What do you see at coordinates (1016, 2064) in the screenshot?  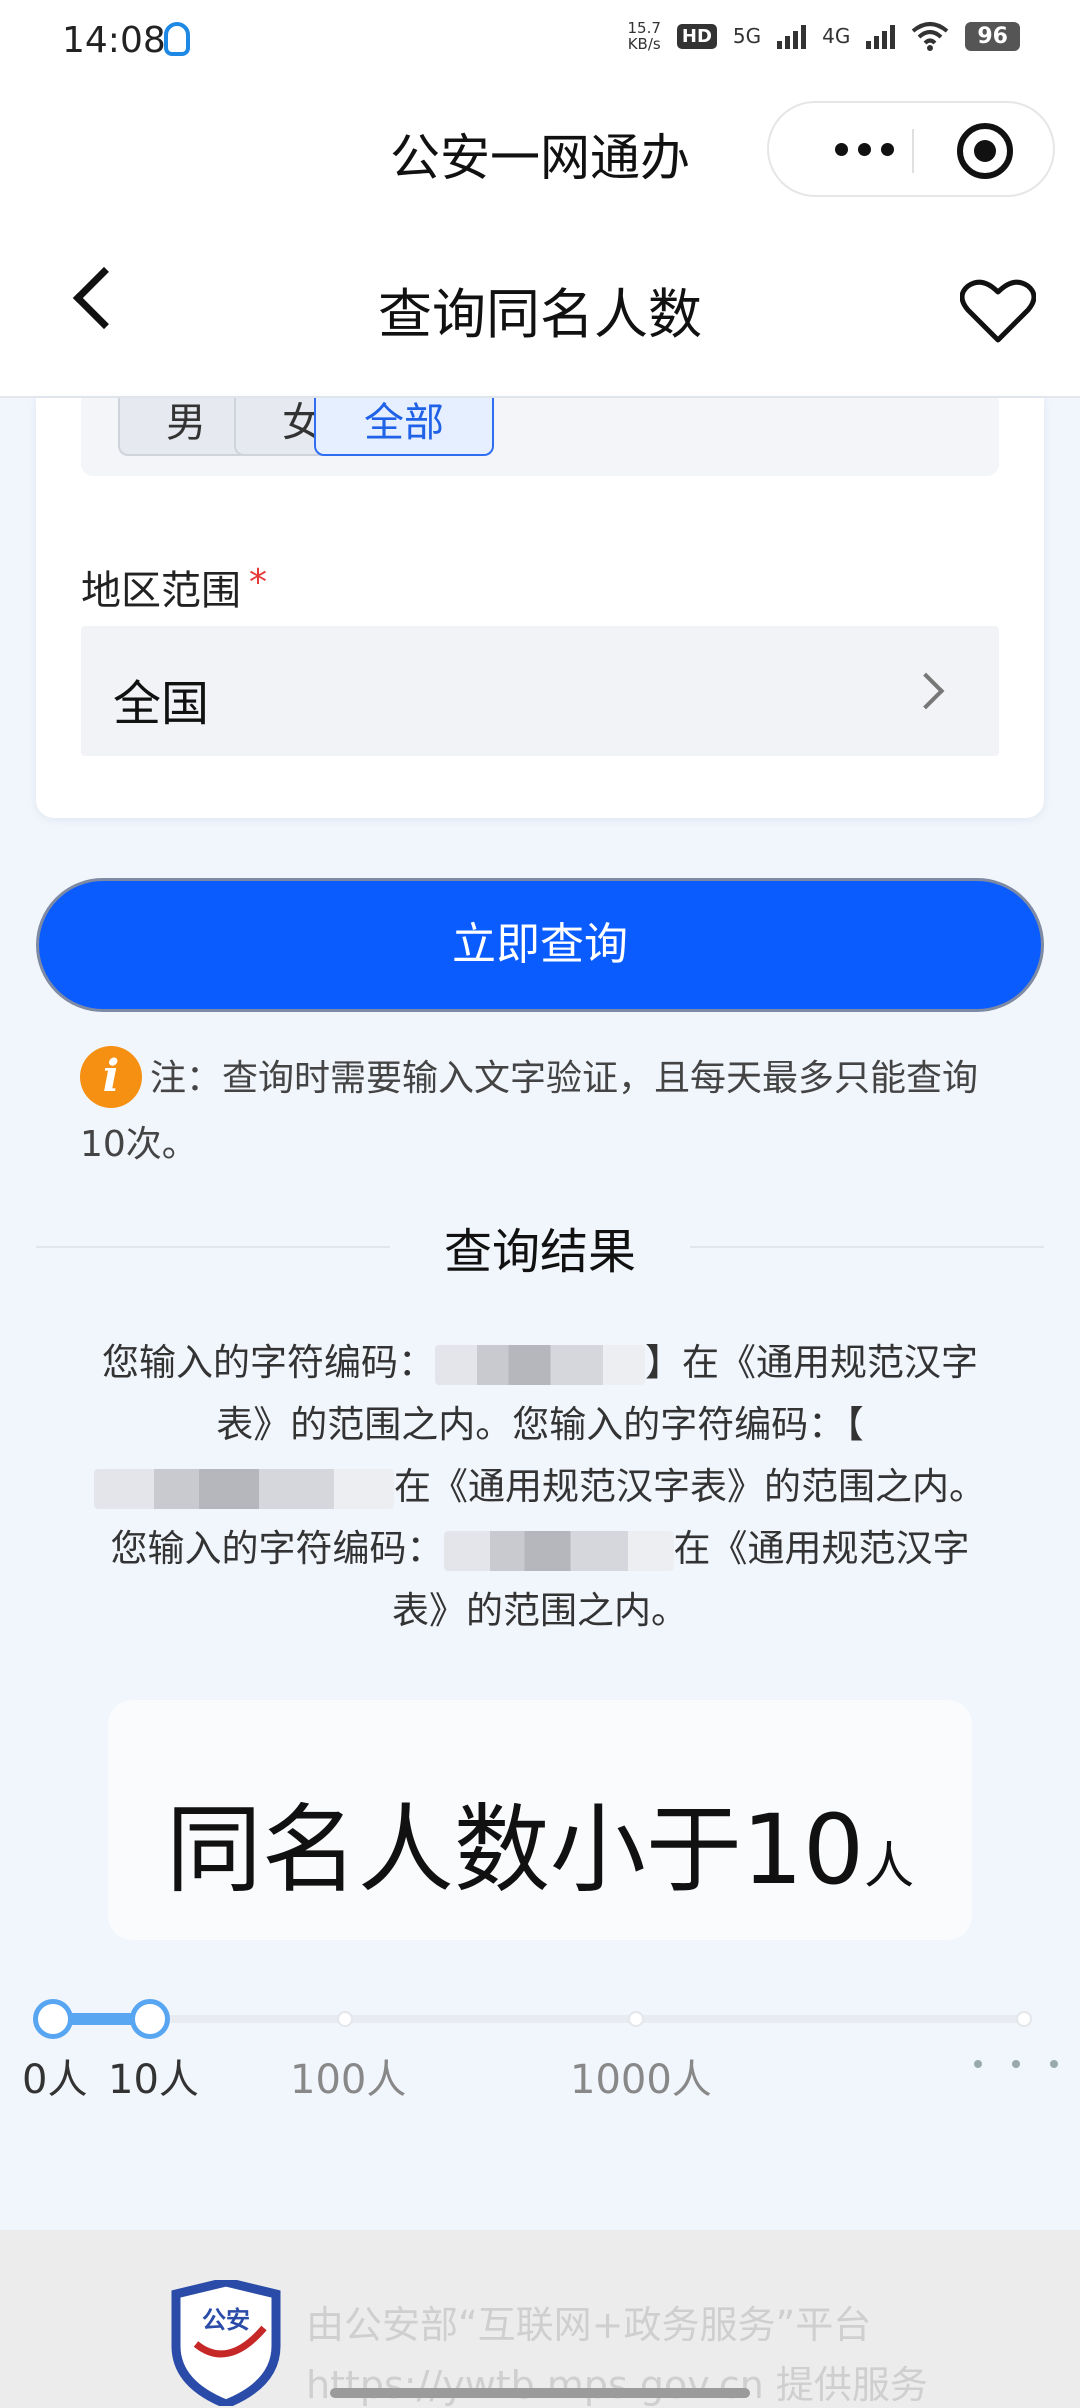 I see `scale-more-icon` at bounding box center [1016, 2064].